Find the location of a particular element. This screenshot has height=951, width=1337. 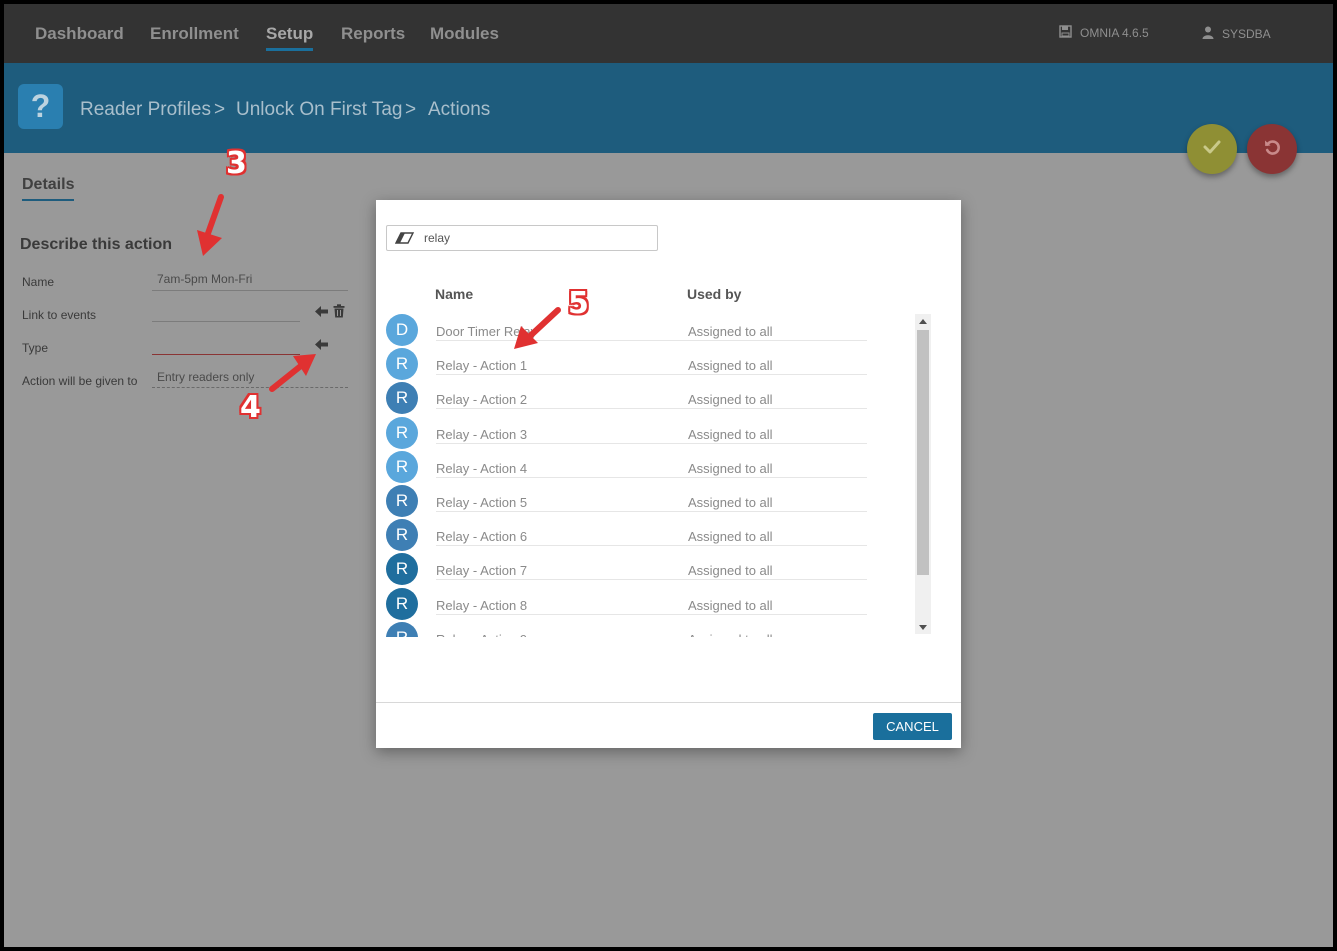

list-item-name: Relay - Action 9 is located at coordinates (481, 634).